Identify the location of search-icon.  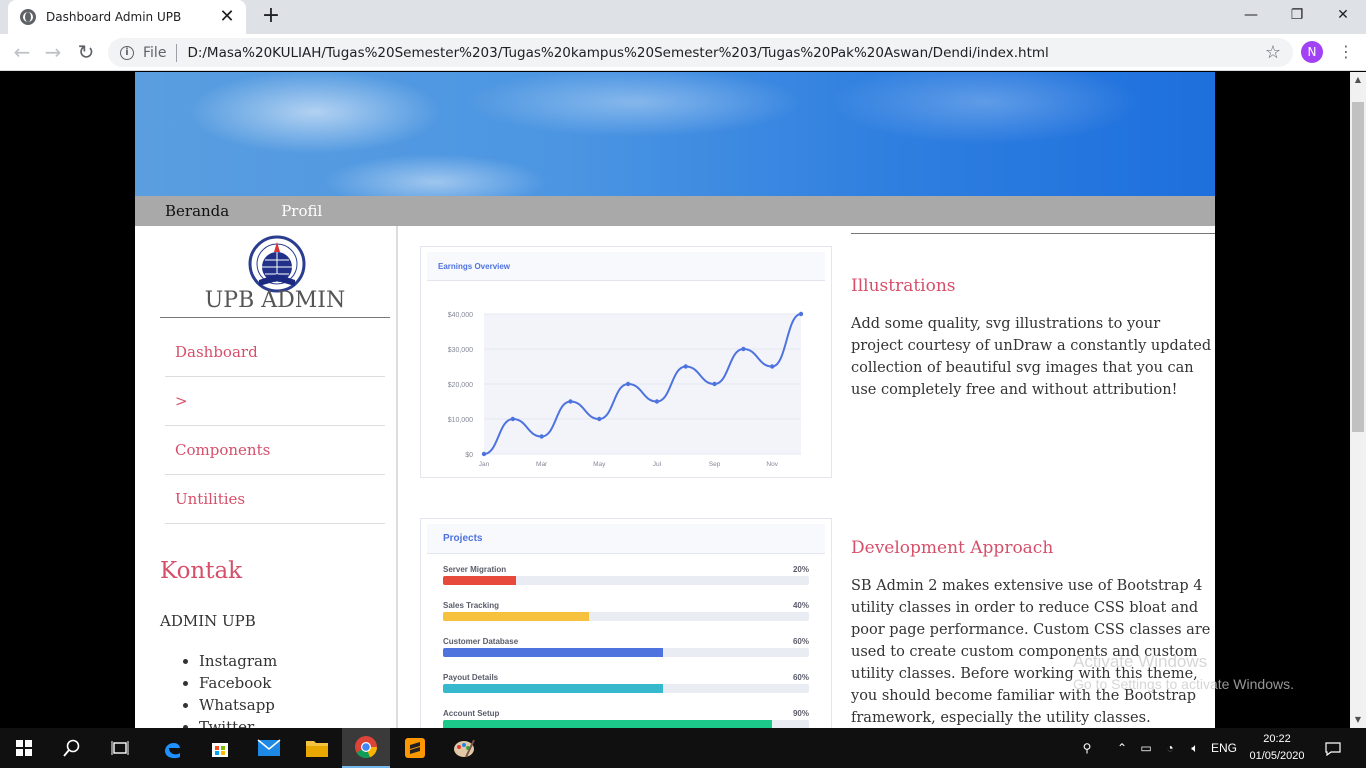
(72, 748).